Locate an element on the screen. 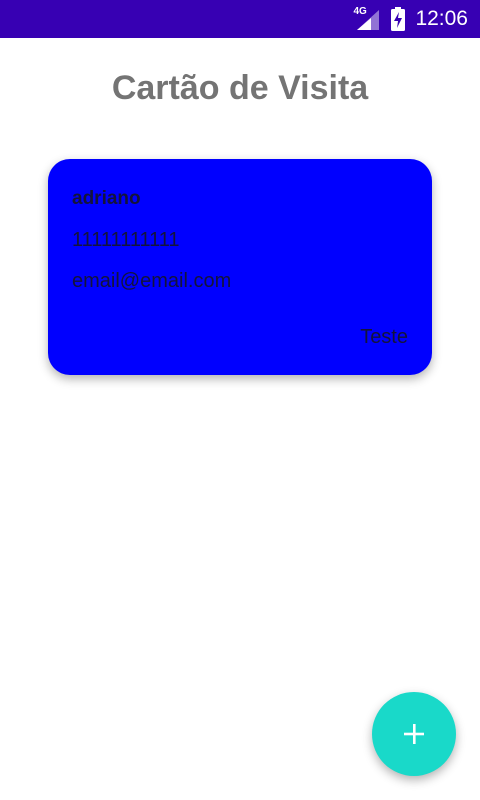  status-bar: 4G 12:06 is located at coordinates (240, 19).